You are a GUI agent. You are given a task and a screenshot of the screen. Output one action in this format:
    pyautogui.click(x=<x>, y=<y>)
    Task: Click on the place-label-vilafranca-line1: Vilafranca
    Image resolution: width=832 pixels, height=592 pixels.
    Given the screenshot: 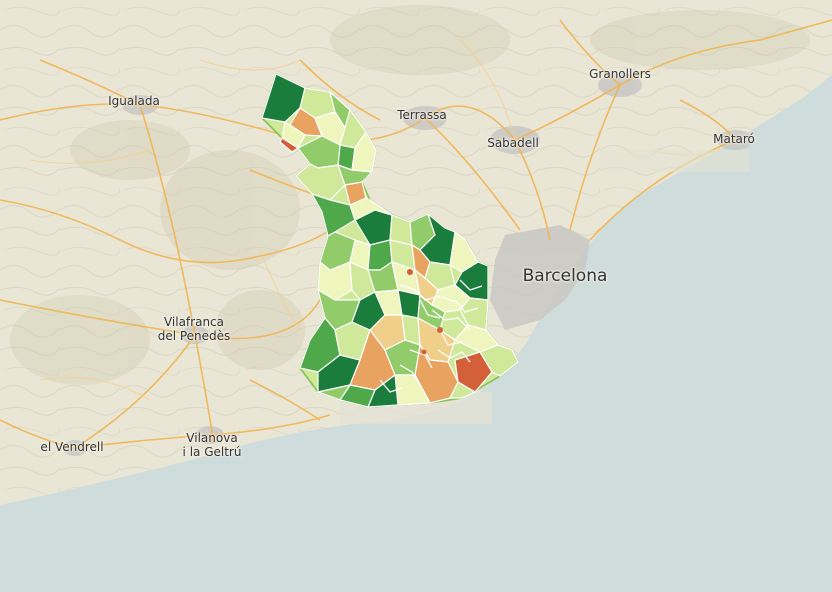 What is the action you would take?
    pyautogui.click(x=194, y=322)
    